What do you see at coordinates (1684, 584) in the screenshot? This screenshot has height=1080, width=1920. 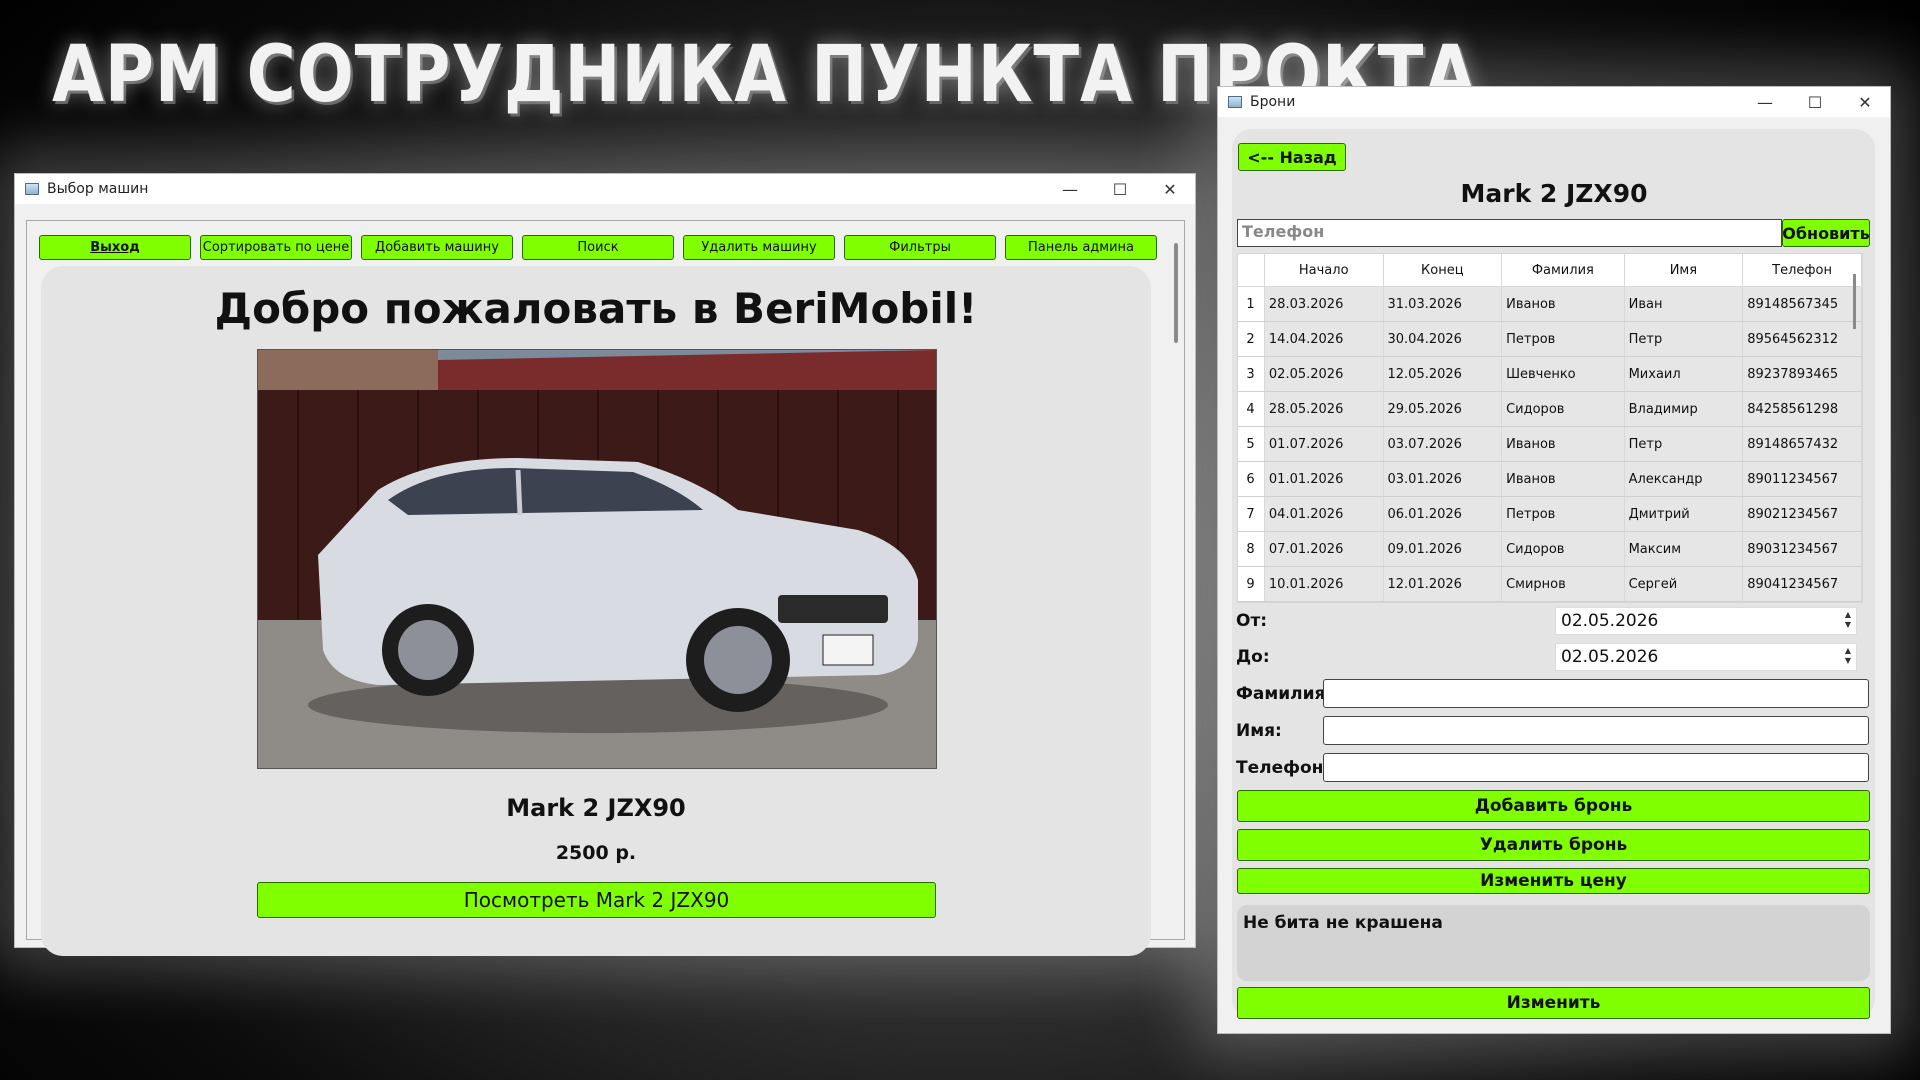 I see `table-cell: Сергей` at bounding box center [1684, 584].